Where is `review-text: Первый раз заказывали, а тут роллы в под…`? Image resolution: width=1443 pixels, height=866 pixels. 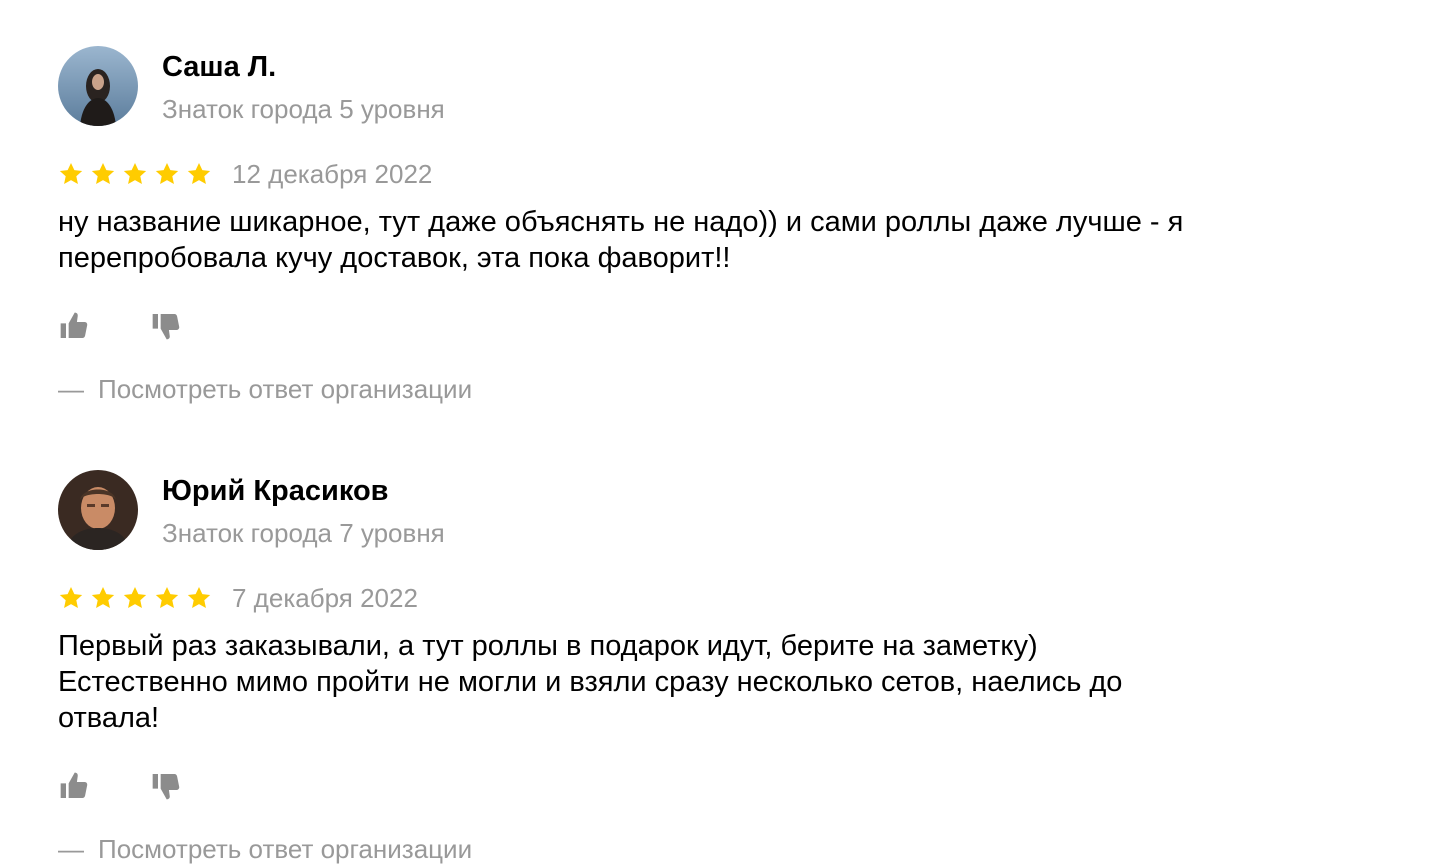
review-text: Первый раз заказывали, а тут роллы в под… is located at coordinates (590, 682).